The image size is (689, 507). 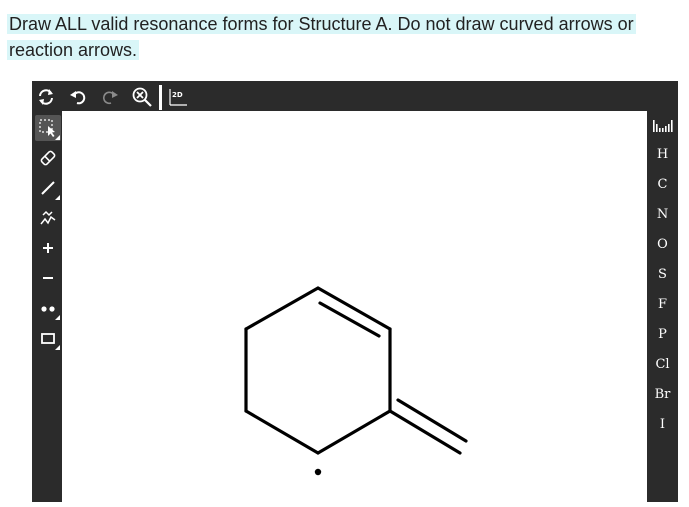 I want to click on zoom-clear-icon, so click(x=142, y=97).